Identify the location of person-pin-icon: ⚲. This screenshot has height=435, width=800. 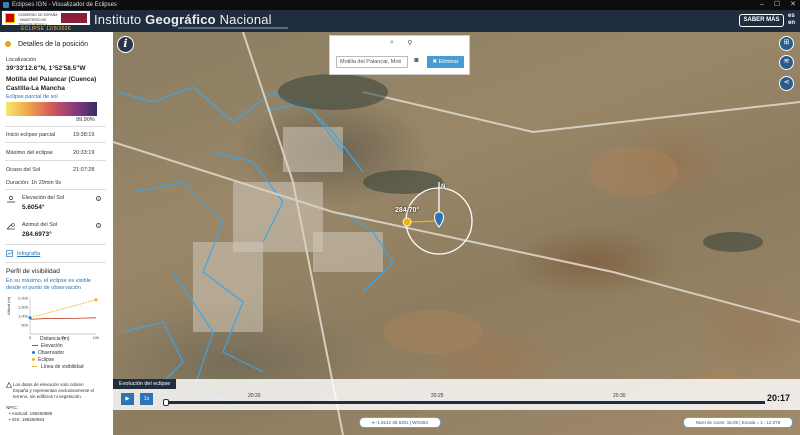
(410, 43).